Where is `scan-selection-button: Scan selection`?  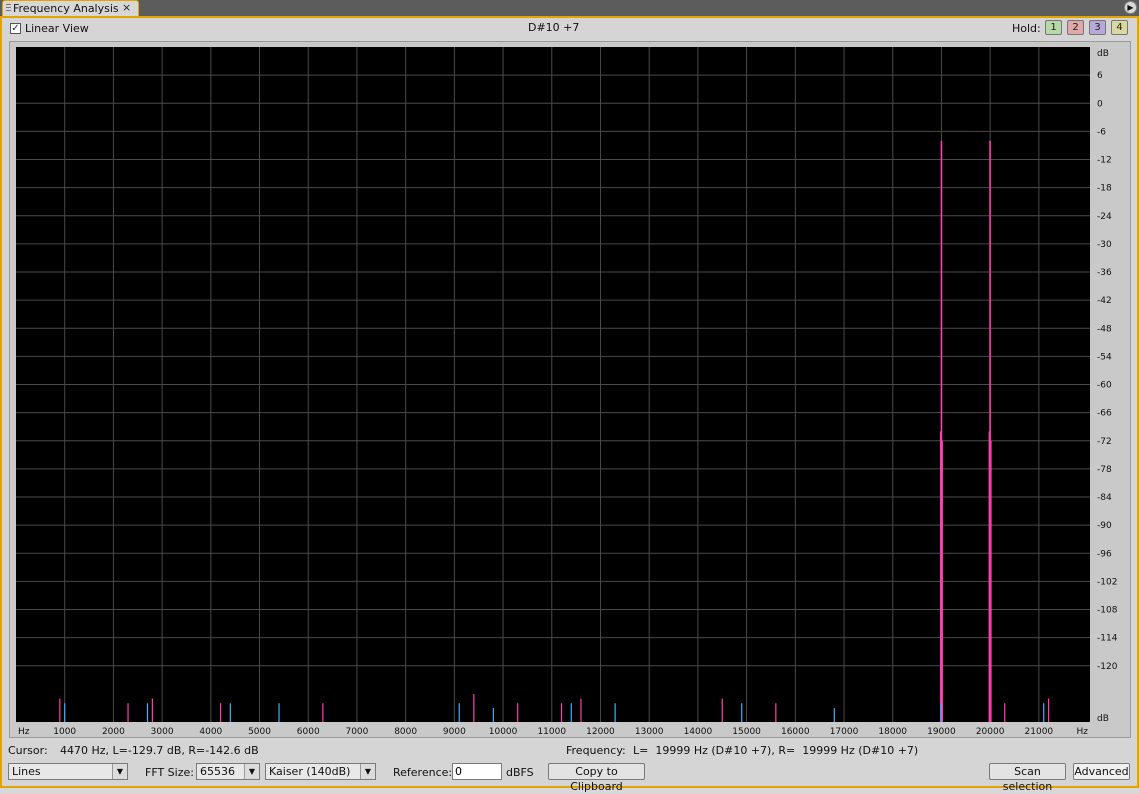
scan-selection-button: Scan selection is located at coordinates (1027, 778).